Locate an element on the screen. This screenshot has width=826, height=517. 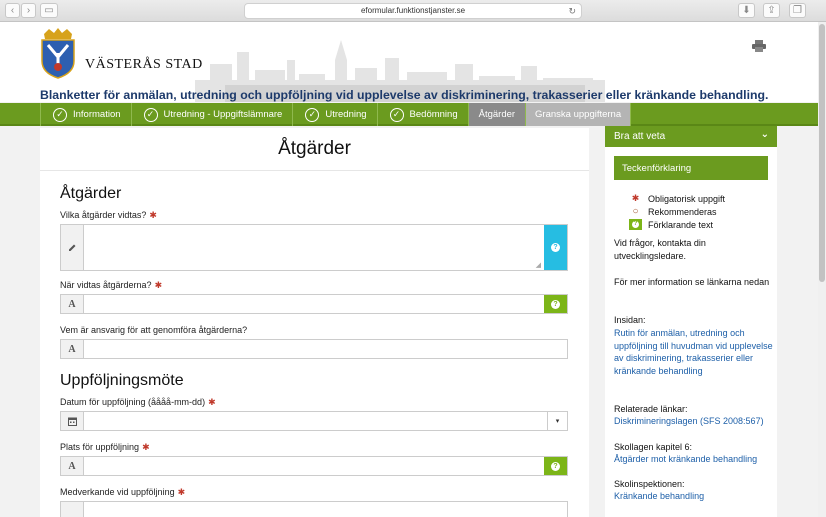
calendar-icon is located at coordinates (72, 421).